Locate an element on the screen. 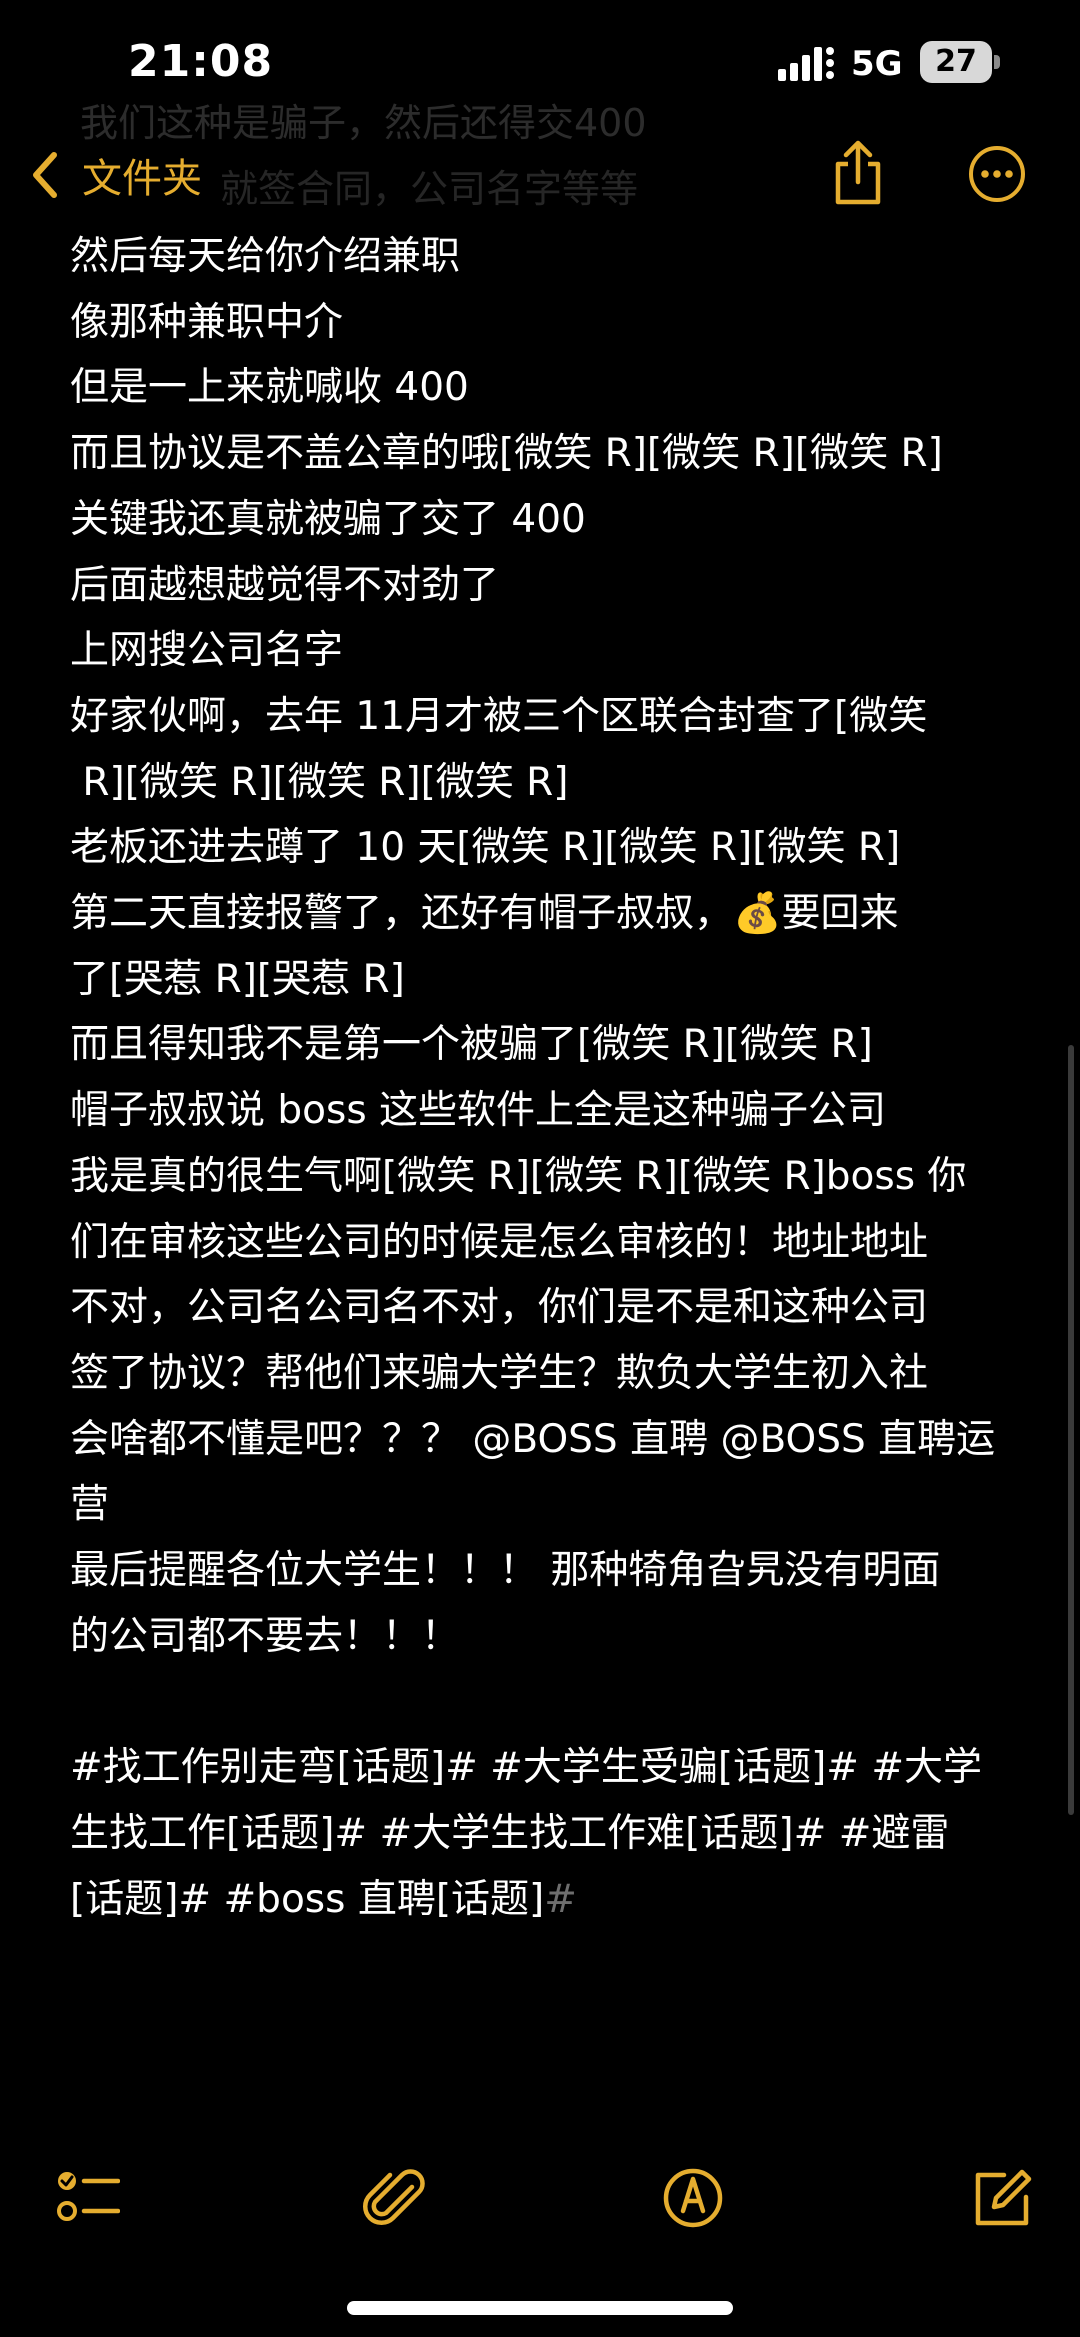 Image resolution: width=1080 pixels, height=2337 pixels. chevron-left-icon is located at coordinates (45, 175).